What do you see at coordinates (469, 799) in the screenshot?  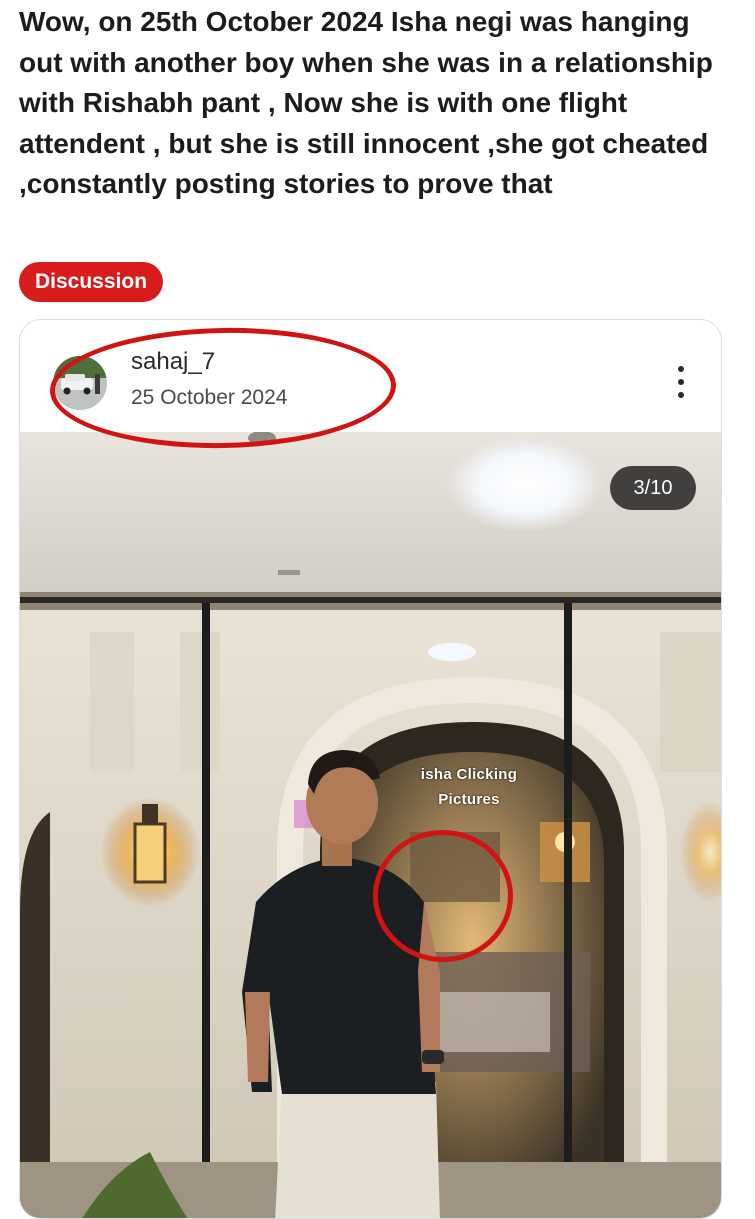 I see `caption-line: Pictures` at bounding box center [469, 799].